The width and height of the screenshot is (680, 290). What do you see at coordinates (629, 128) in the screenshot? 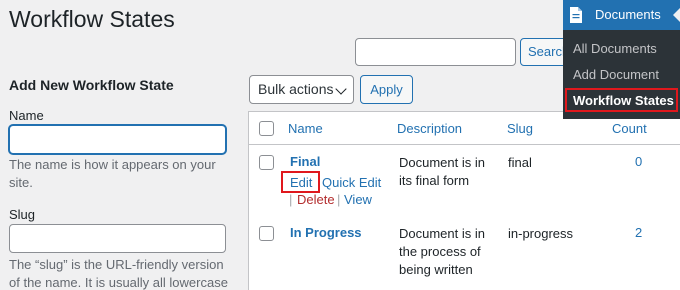
I see `column-count: Count` at bounding box center [629, 128].